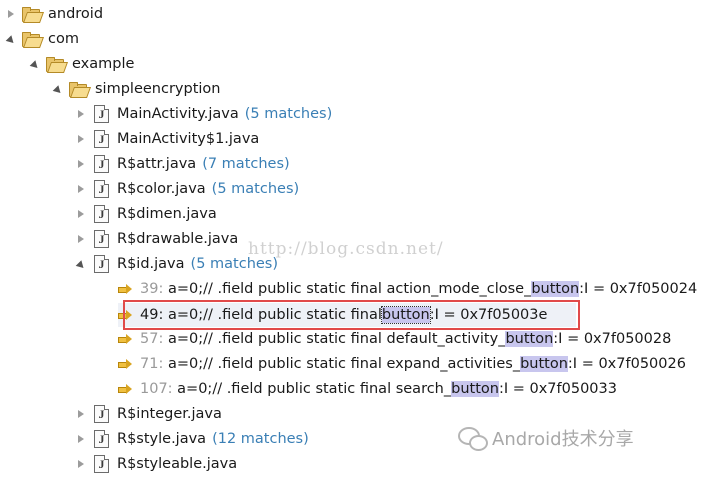 The image size is (704, 484). What do you see at coordinates (612, 339) in the screenshot?
I see `match-text-tail: :I = 0x7f050028` at bounding box center [612, 339].